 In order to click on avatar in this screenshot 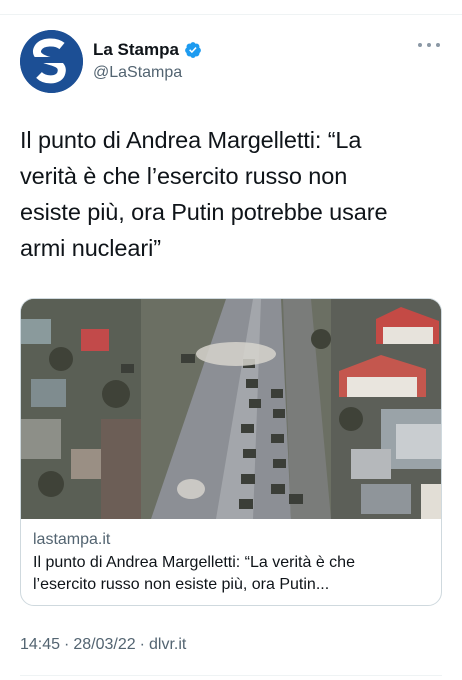, I will do `click(51, 61)`.